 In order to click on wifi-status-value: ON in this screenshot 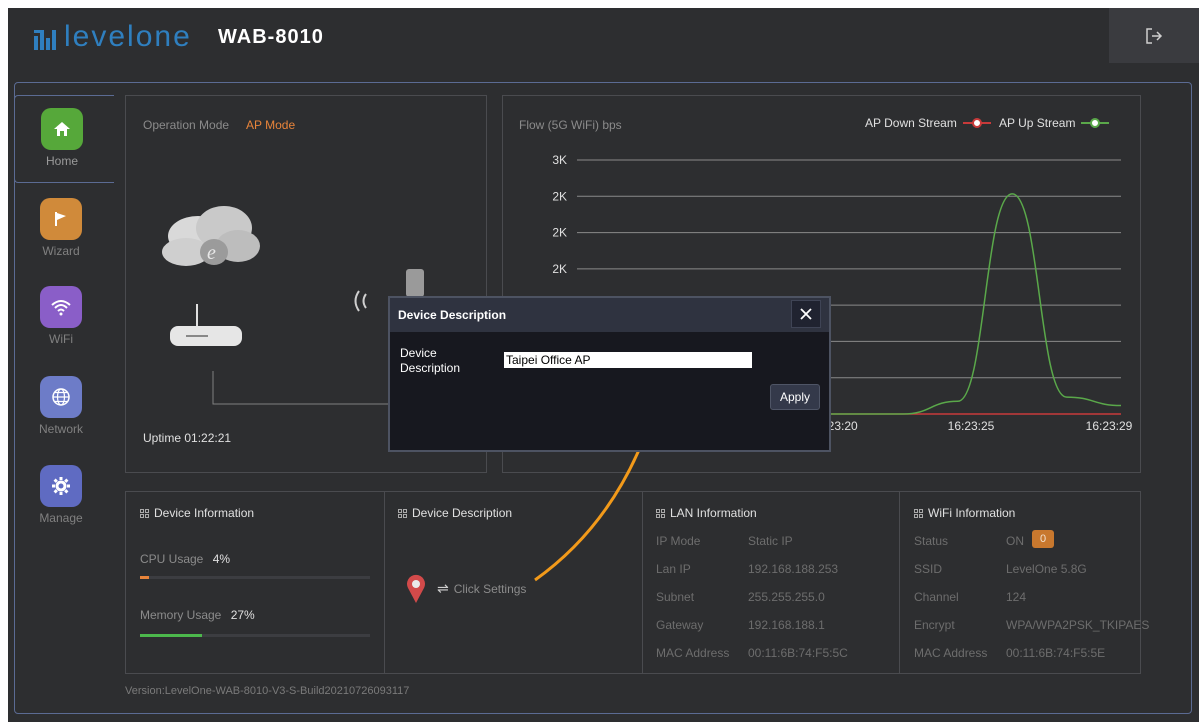, I will do `click(1015, 541)`.